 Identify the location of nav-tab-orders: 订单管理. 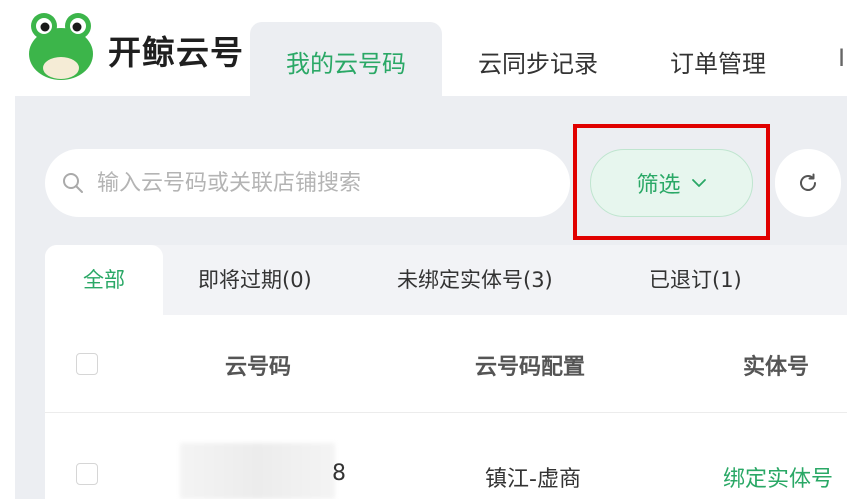
(718, 61).